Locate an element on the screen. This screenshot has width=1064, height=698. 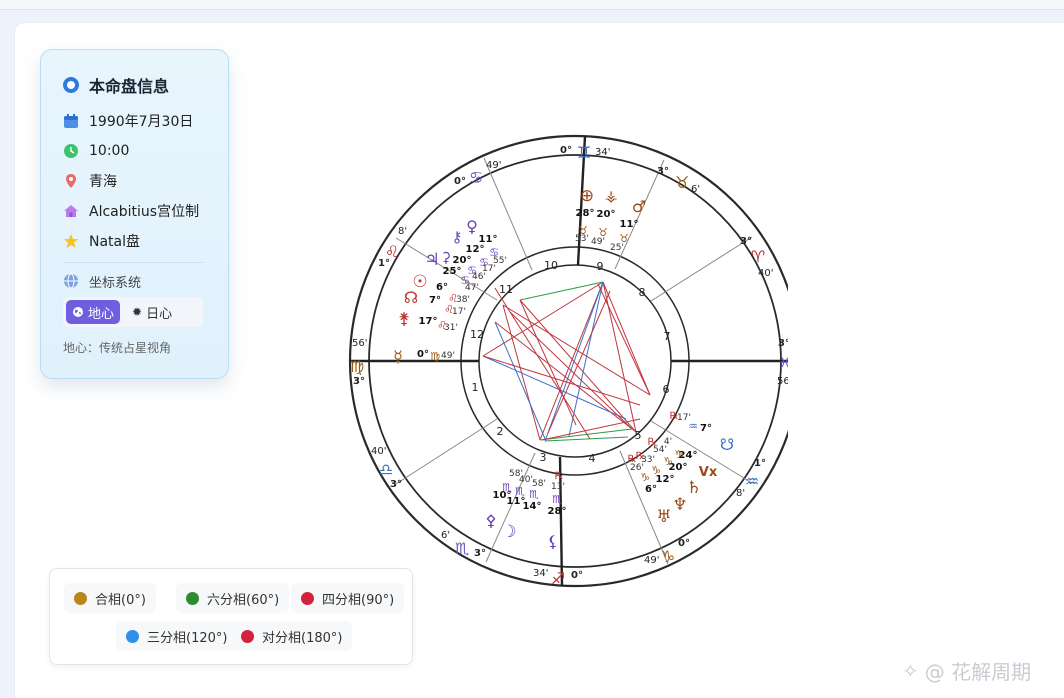
pluto-degree: 28° is located at coordinates (557, 511).